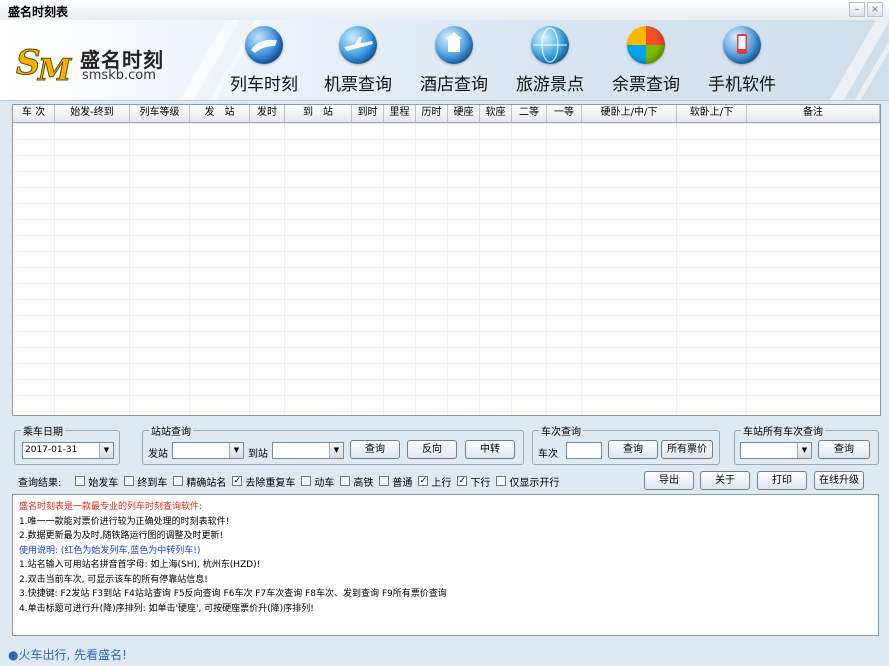 The image size is (889, 666). What do you see at coordinates (742, 62) in the screenshot?
I see `nav-mobile-software: 手机软件` at bounding box center [742, 62].